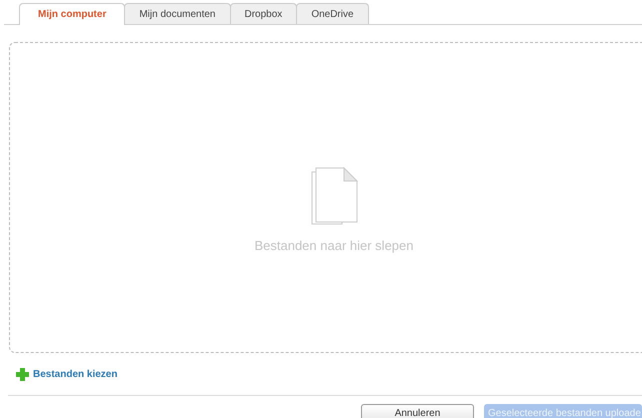  I want to click on tab: OneDrive, so click(332, 13).